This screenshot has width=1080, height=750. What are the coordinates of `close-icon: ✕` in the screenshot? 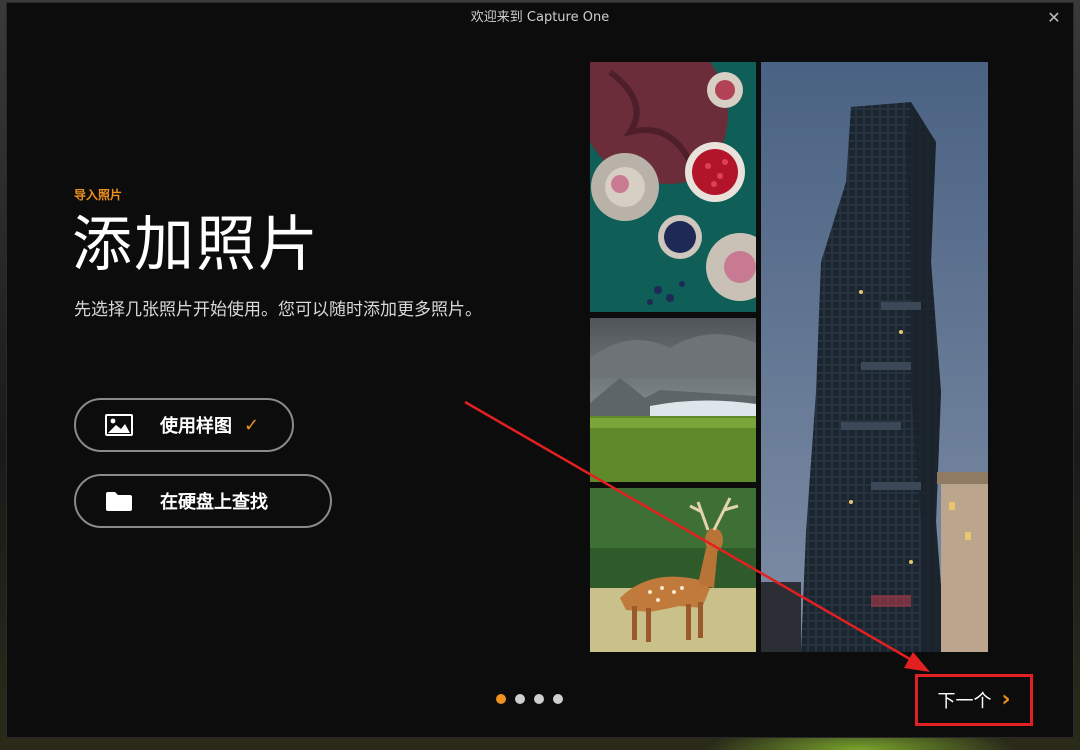 It's located at (1054, 17).